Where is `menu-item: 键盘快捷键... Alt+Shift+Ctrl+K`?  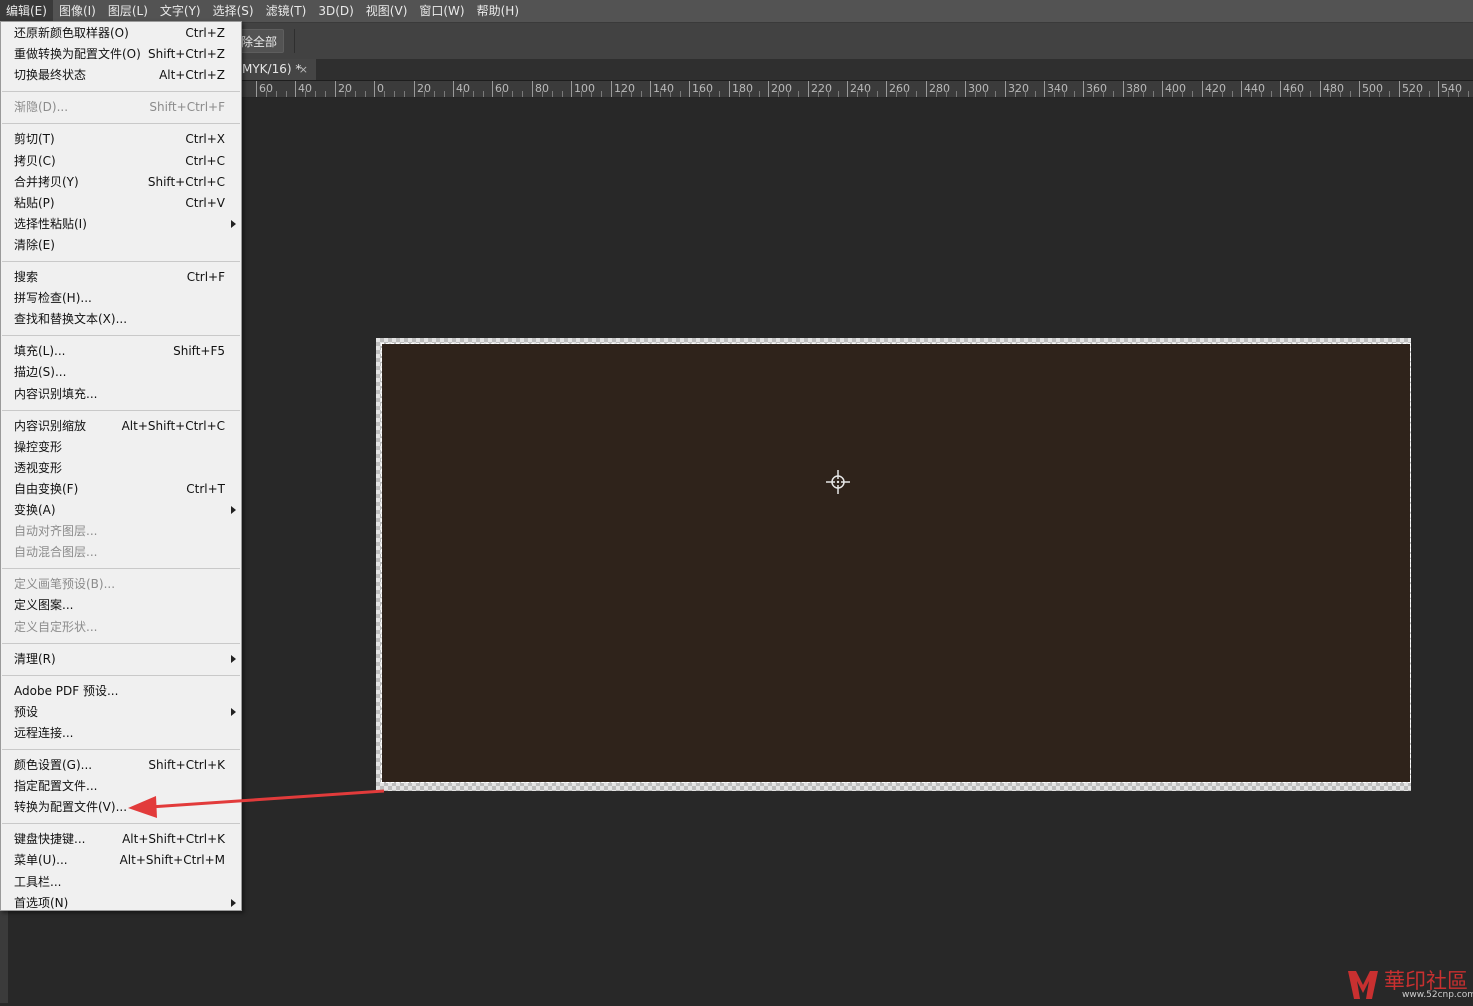 menu-item: 键盘快捷键... Alt+Shift+Ctrl+K is located at coordinates (121, 839).